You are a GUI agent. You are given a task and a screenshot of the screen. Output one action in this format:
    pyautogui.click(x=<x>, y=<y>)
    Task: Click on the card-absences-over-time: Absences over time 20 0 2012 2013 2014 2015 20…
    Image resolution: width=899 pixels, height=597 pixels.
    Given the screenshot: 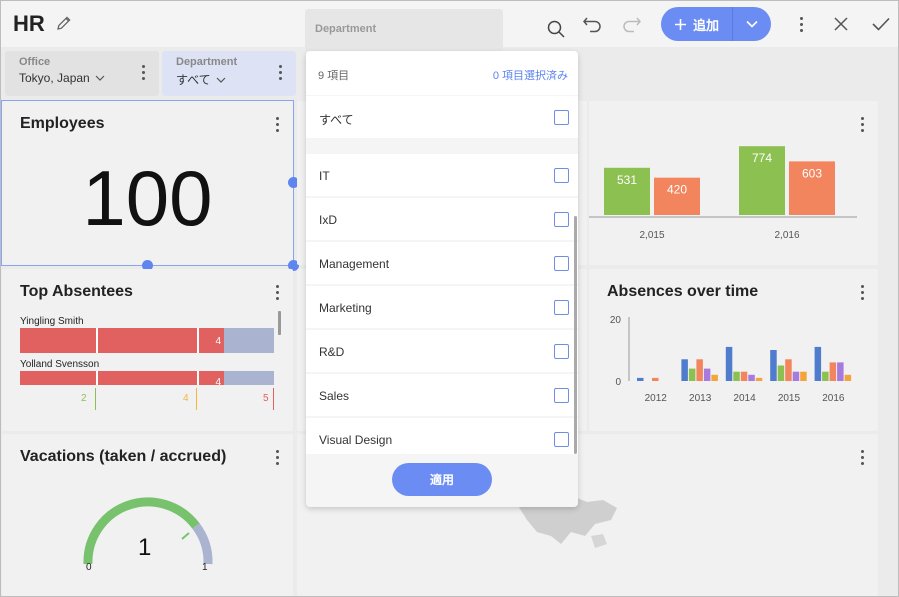 What is the action you would take?
    pyautogui.click(x=733, y=350)
    